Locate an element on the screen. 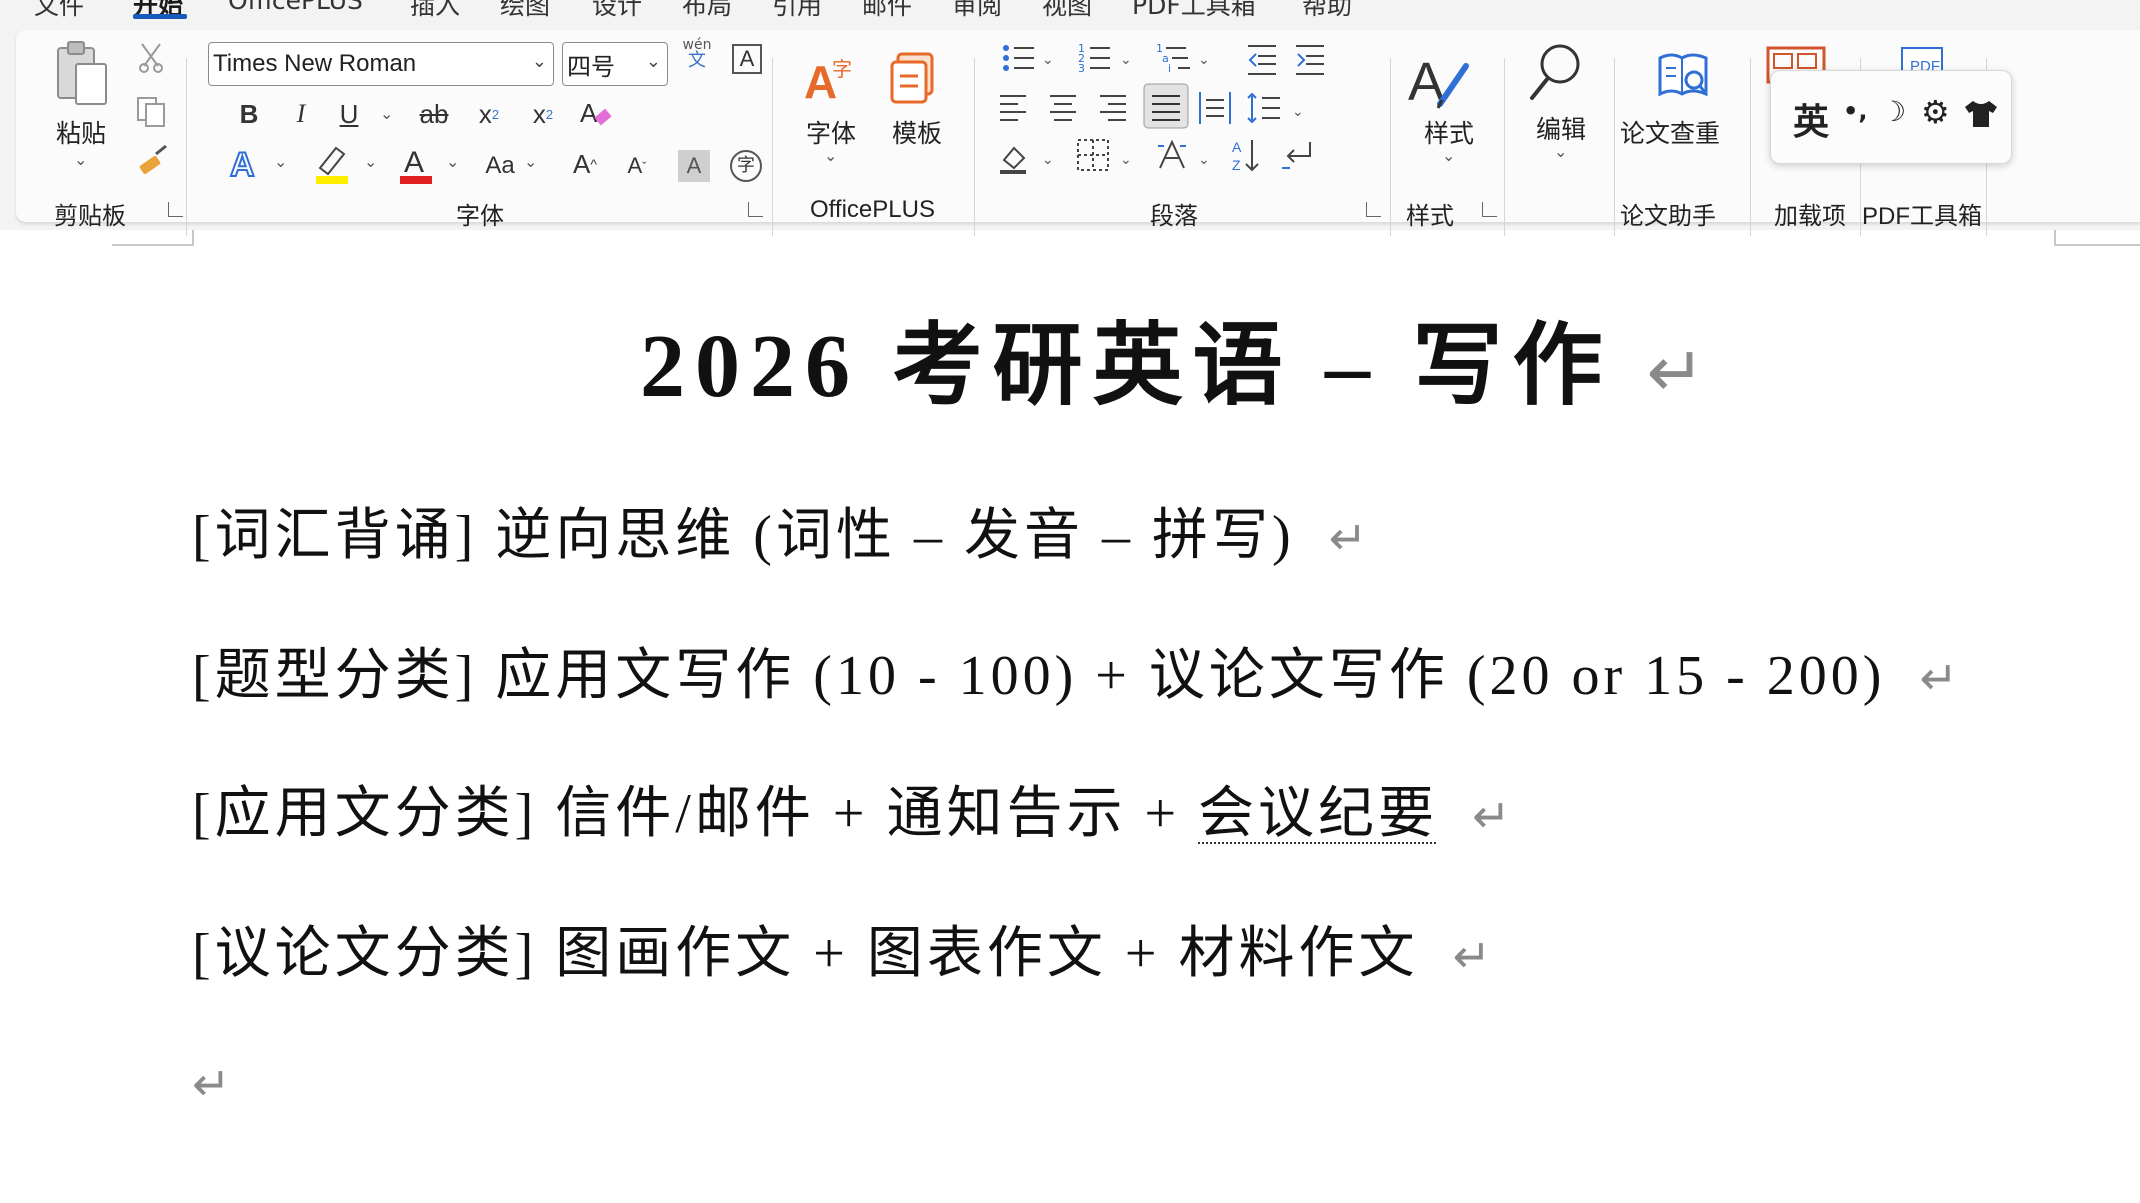 This screenshot has width=2140, height=1203. clear-formatting-icon: A is located at coordinates (596, 114).